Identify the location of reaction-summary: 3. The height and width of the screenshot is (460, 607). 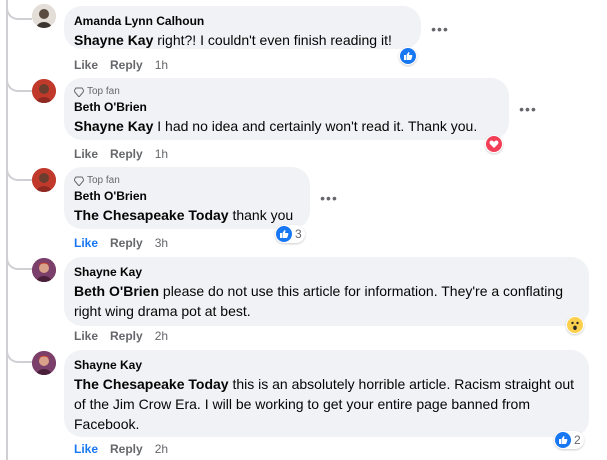
(290, 234).